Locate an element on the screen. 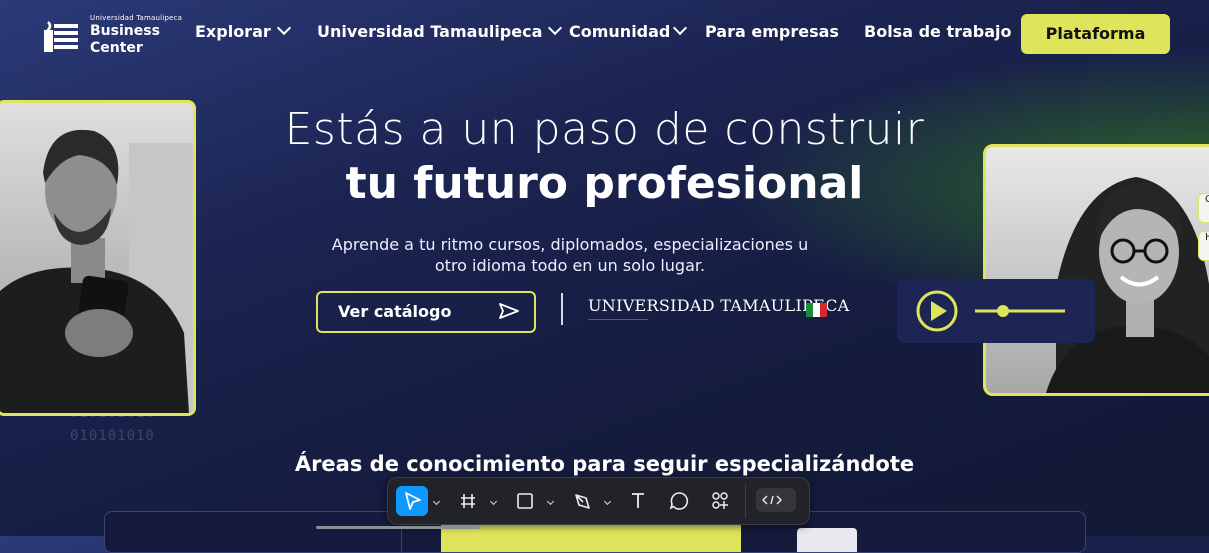 The image size is (1209, 553). nav-comunidad: Comunidad is located at coordinates (628, 30).